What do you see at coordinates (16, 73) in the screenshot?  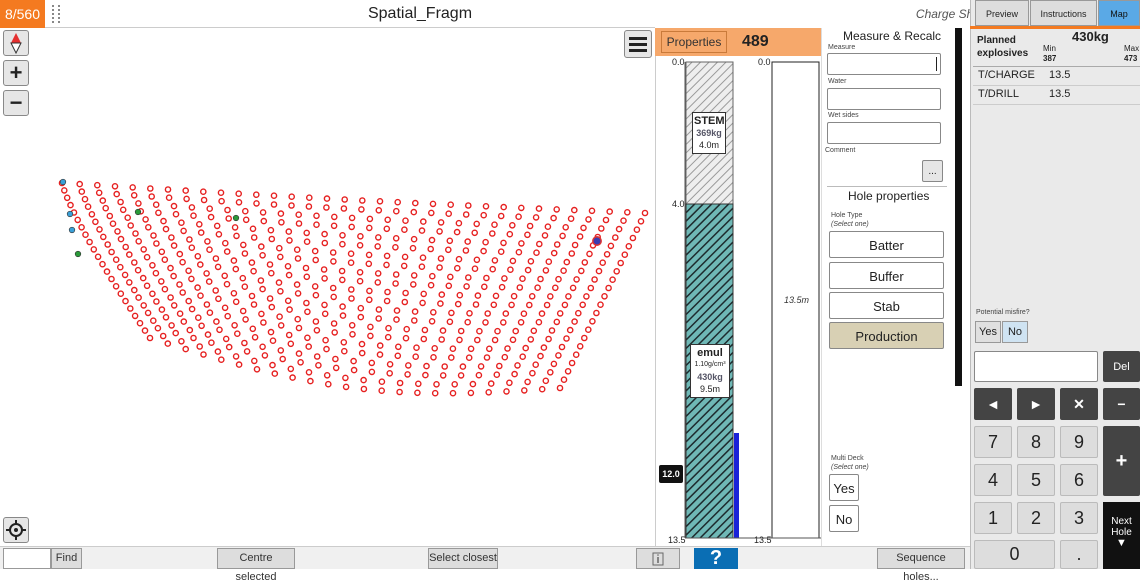 I see `zoom-in-icon: +` at bounding box center [16, 73].